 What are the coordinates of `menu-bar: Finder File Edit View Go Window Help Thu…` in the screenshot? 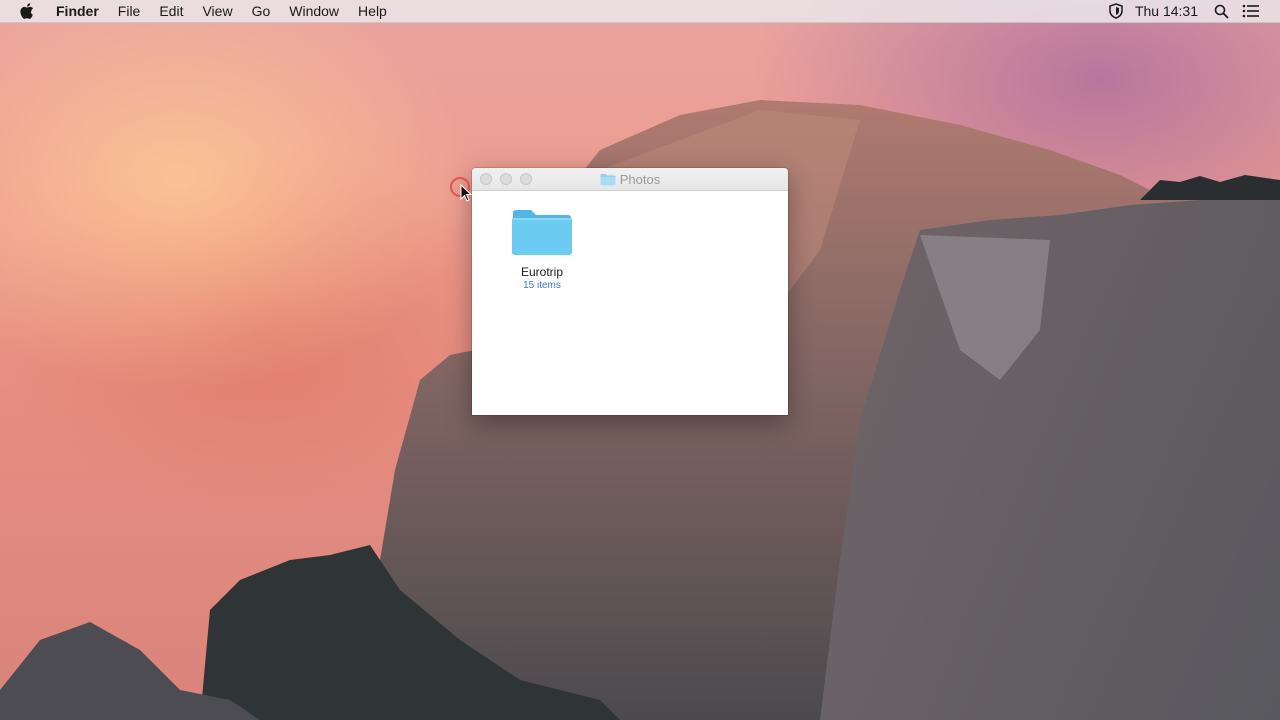 It's located at (640, 11).